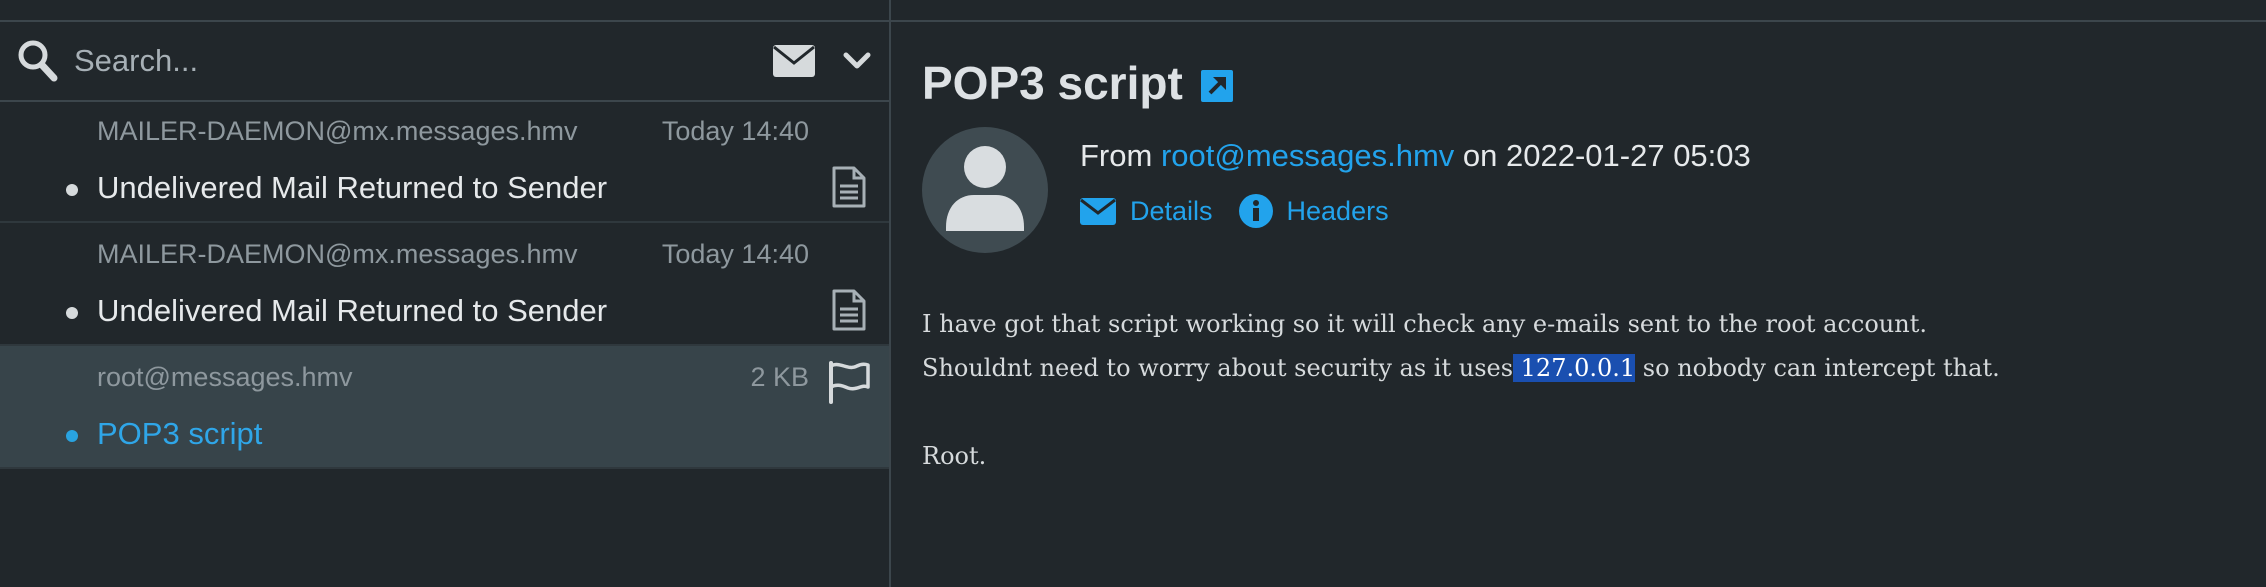  Describe the element at coordinates (225, 377) in the screenshot. I see `message-sender: root@messages.hmv` at that location.